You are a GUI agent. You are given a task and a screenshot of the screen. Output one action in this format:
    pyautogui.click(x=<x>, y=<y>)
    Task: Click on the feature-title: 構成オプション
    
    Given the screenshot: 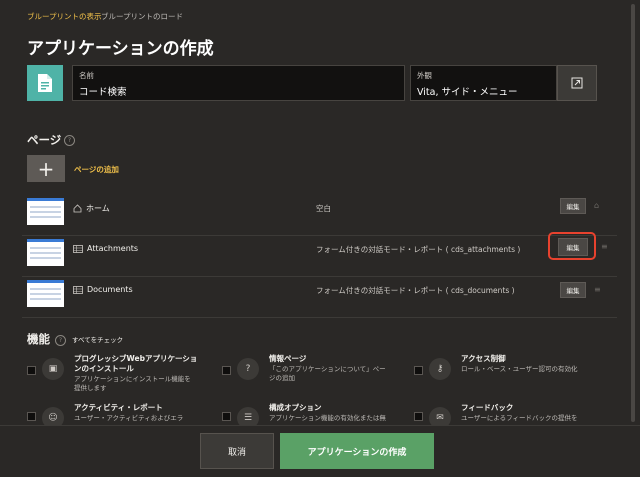 What is the action you would take?
    pyautogui.click(x=295, y=407)
    